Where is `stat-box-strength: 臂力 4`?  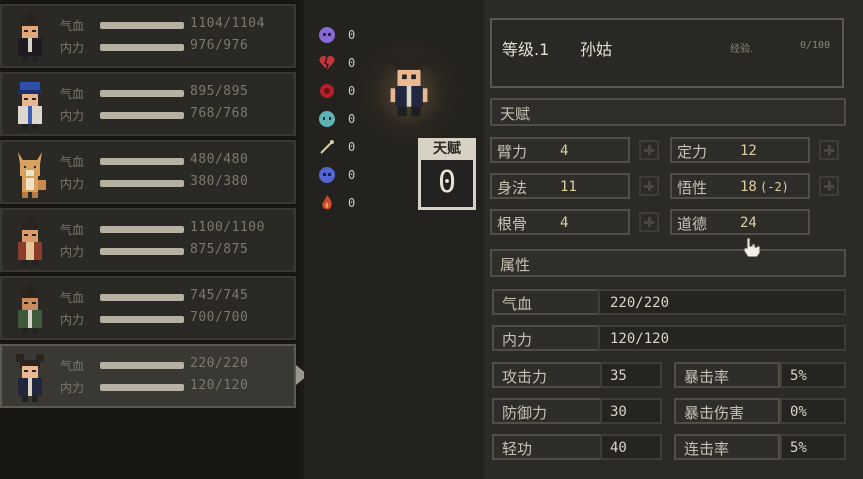
stat-box-strength: 臂力 4 is located at coordinates (560, 150).